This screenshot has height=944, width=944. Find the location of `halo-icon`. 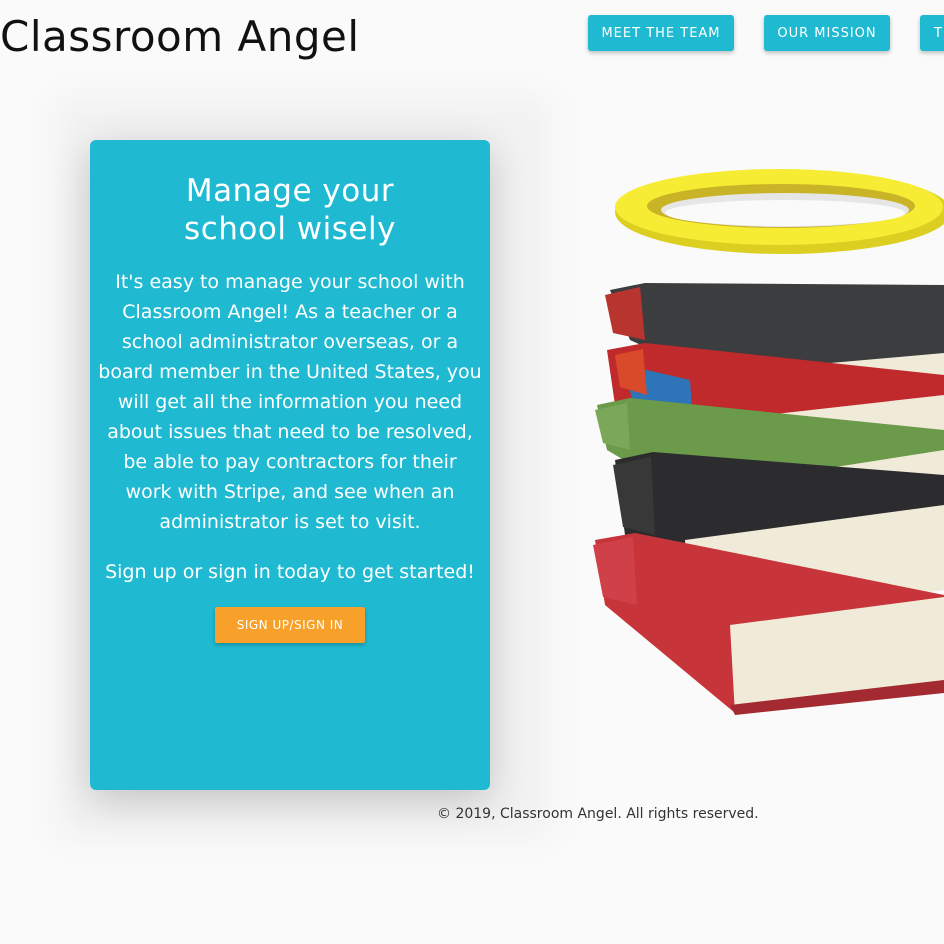

halo-icon is located at coordinates (779, 211).